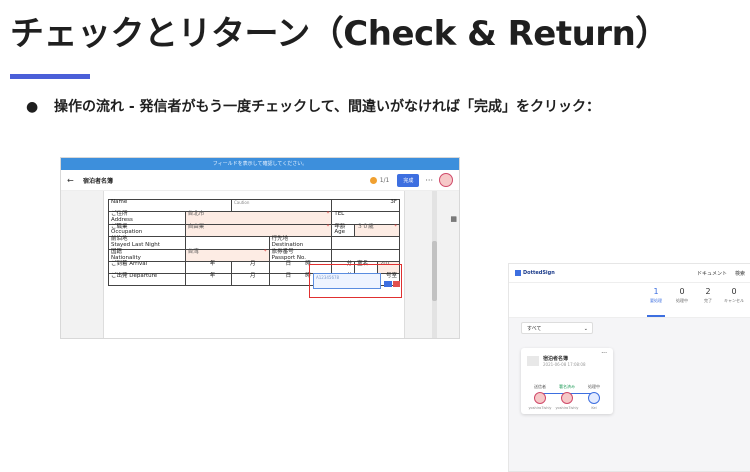 This screenshot has width=750, height=472. I want to click on back-arrow-icon: ←, so click(72, 180).